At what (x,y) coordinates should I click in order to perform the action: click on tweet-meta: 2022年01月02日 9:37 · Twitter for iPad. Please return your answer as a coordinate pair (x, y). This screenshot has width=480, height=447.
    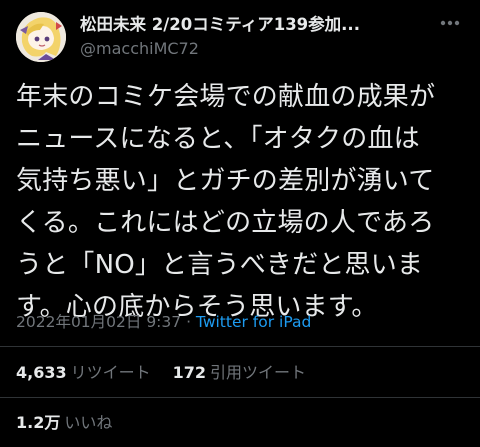
    Looking at the image, I should click on (163, 322).